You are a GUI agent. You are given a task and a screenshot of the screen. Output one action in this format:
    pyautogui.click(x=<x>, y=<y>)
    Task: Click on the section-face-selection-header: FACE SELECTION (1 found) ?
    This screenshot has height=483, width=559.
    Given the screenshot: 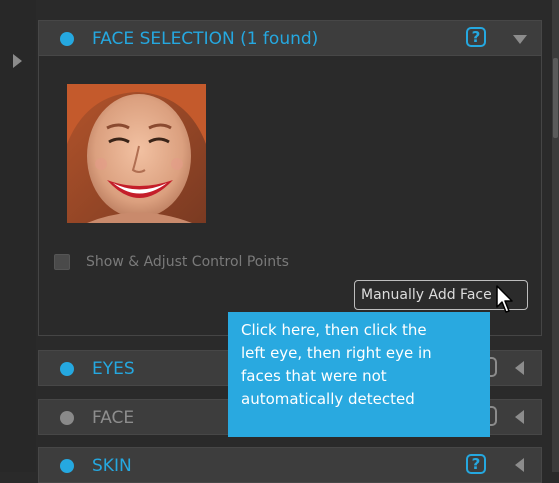 What is the action you would take?
    pyautogui.click(x=290, y=38)
    